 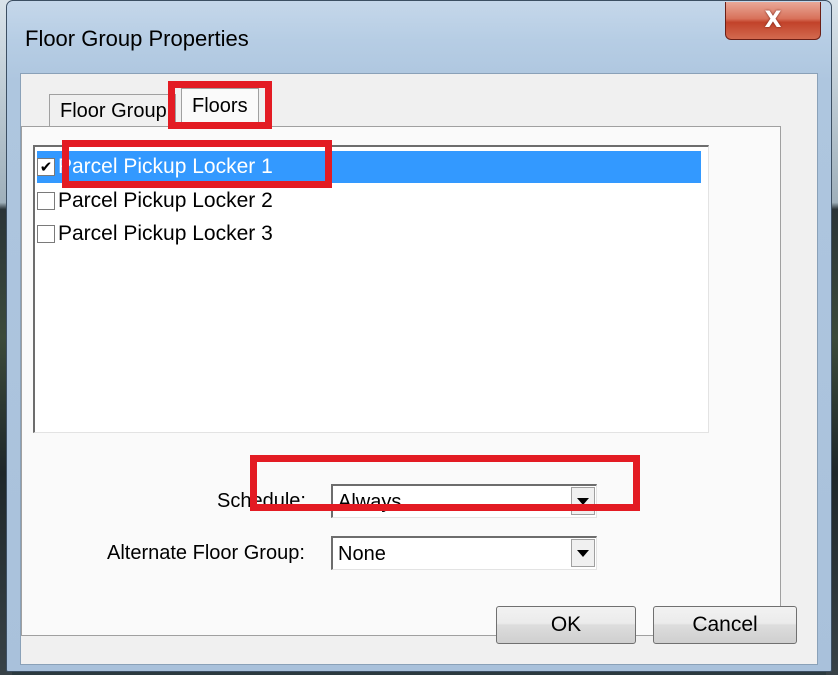 What do you see at coordinates (165, 233) in the screenshot?
I see `list-item-label: Parcel Pickup Locker 3` at bounding box center [165, 233].